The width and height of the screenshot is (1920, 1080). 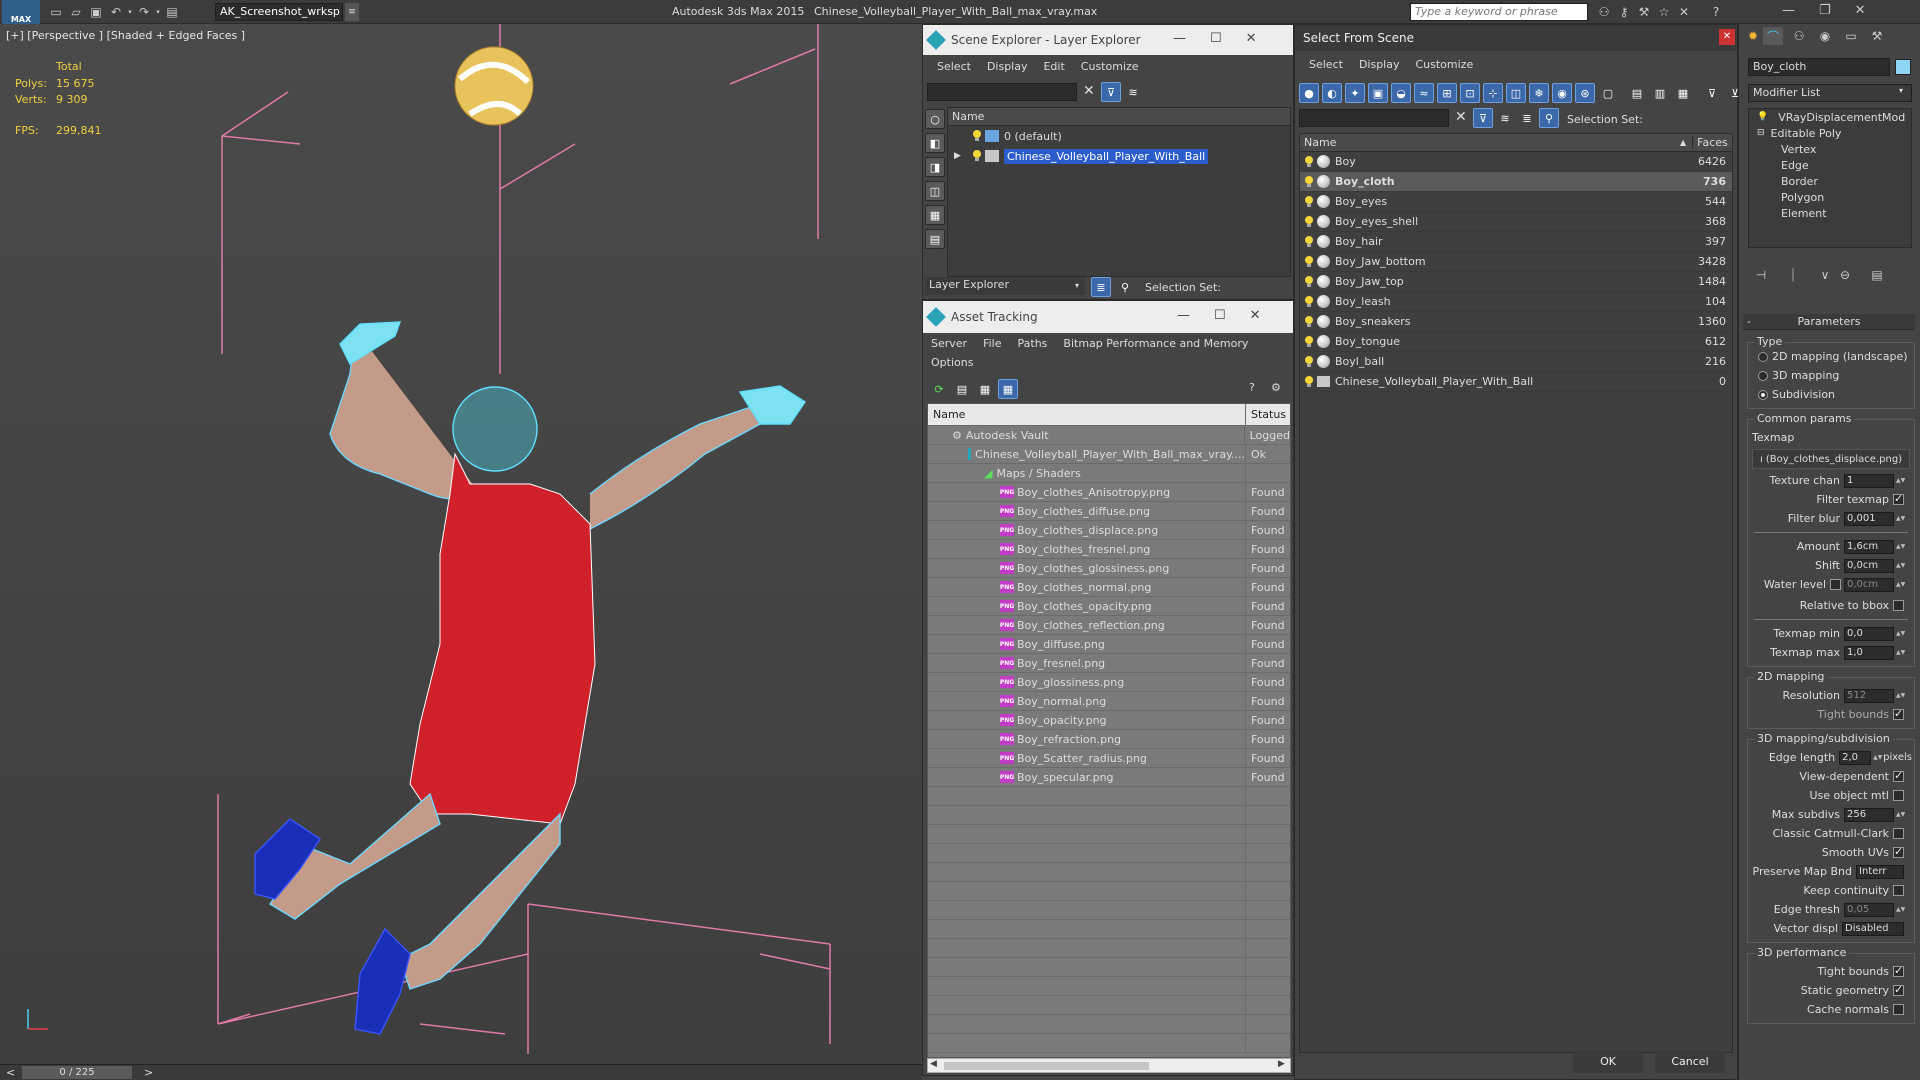 What do you see at coordinates (1690, 1062) in the screenshot?
I see `cancel-button: Cancel` at bounding box center [1690, 1062].